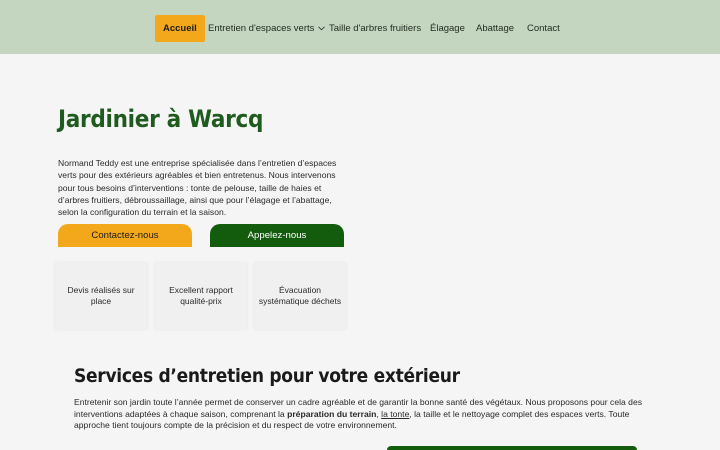 The width and height of the screenshot is (720, 450). What do you see at coordinates (543, 28) in the screenshot?
I see `nav-item-contact: Contact` at bounding box center [543, 28].